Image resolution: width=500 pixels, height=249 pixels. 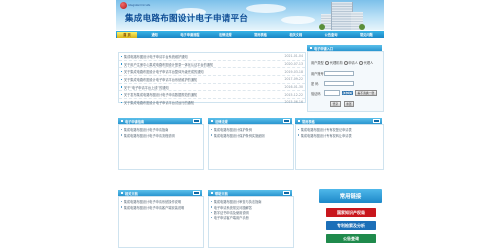 What do you see at coordinates (349, 104) in the screenshot?
I see `reset-button: 重置` at bounding box center [349, 104].